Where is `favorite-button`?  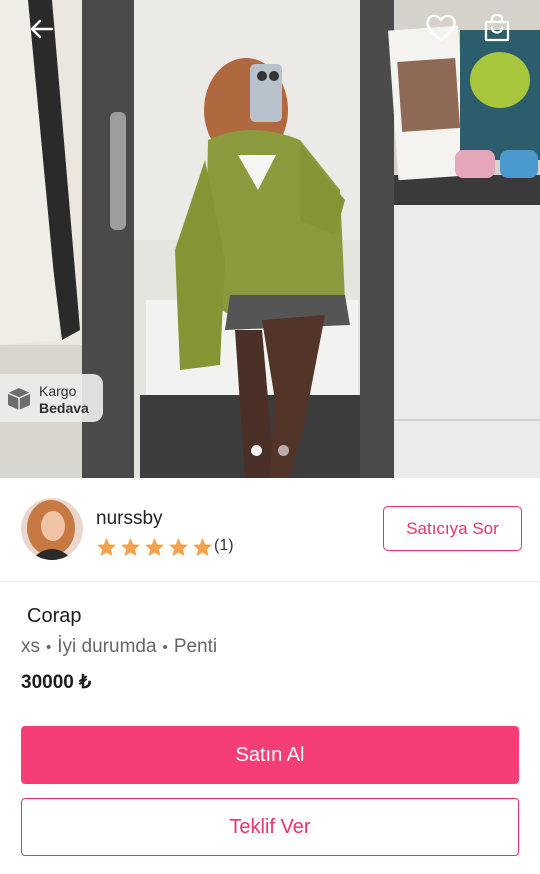 favorite-button is located at coordinates (441, 28).